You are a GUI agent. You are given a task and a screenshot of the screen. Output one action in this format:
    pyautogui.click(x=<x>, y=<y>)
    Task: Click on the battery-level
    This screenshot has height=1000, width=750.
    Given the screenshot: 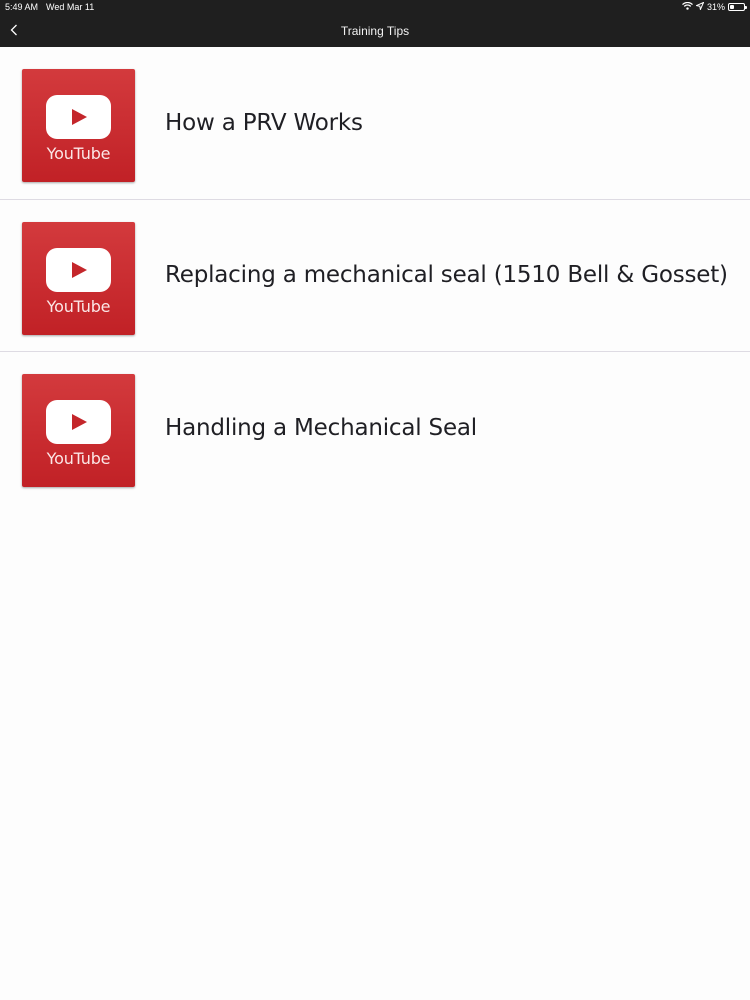 What is the action you would take?
    pyautogui.click(x=732, y=7)
    